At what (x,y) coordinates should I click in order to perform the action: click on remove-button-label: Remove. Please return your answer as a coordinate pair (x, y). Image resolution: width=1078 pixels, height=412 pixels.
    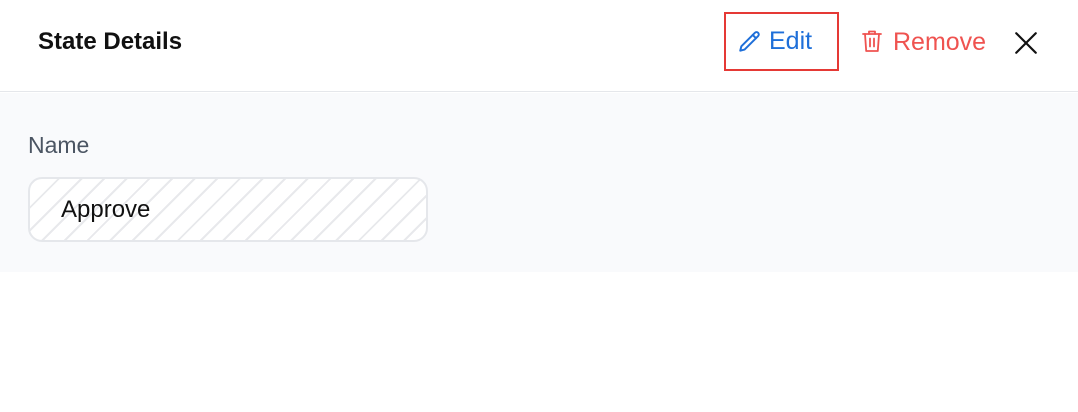
    Looking at the image, I should click on (940, 41).